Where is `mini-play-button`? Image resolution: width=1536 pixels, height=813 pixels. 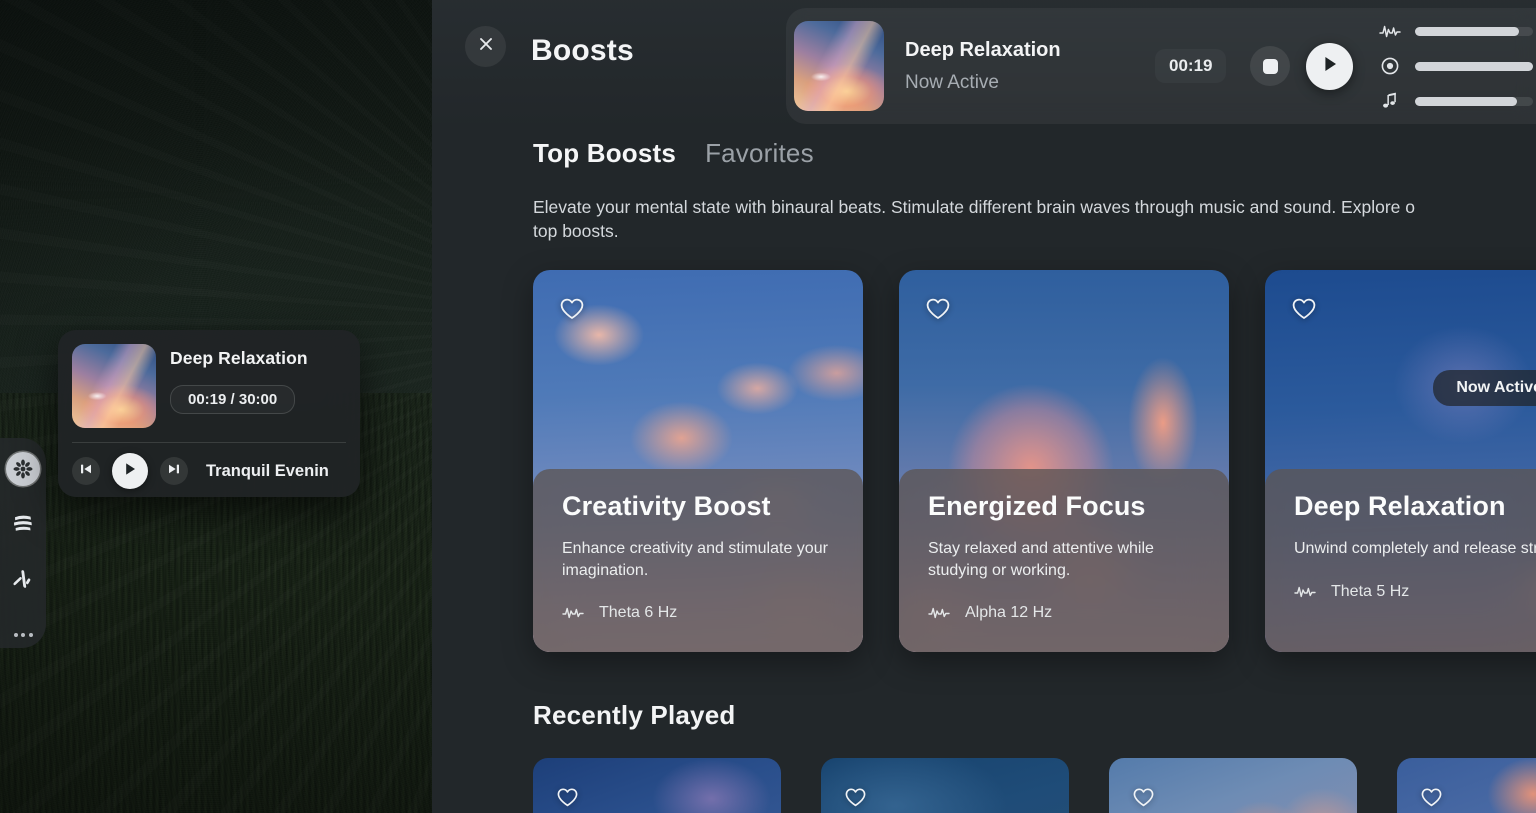 mini-play-button is located at coordinates (130, 471).